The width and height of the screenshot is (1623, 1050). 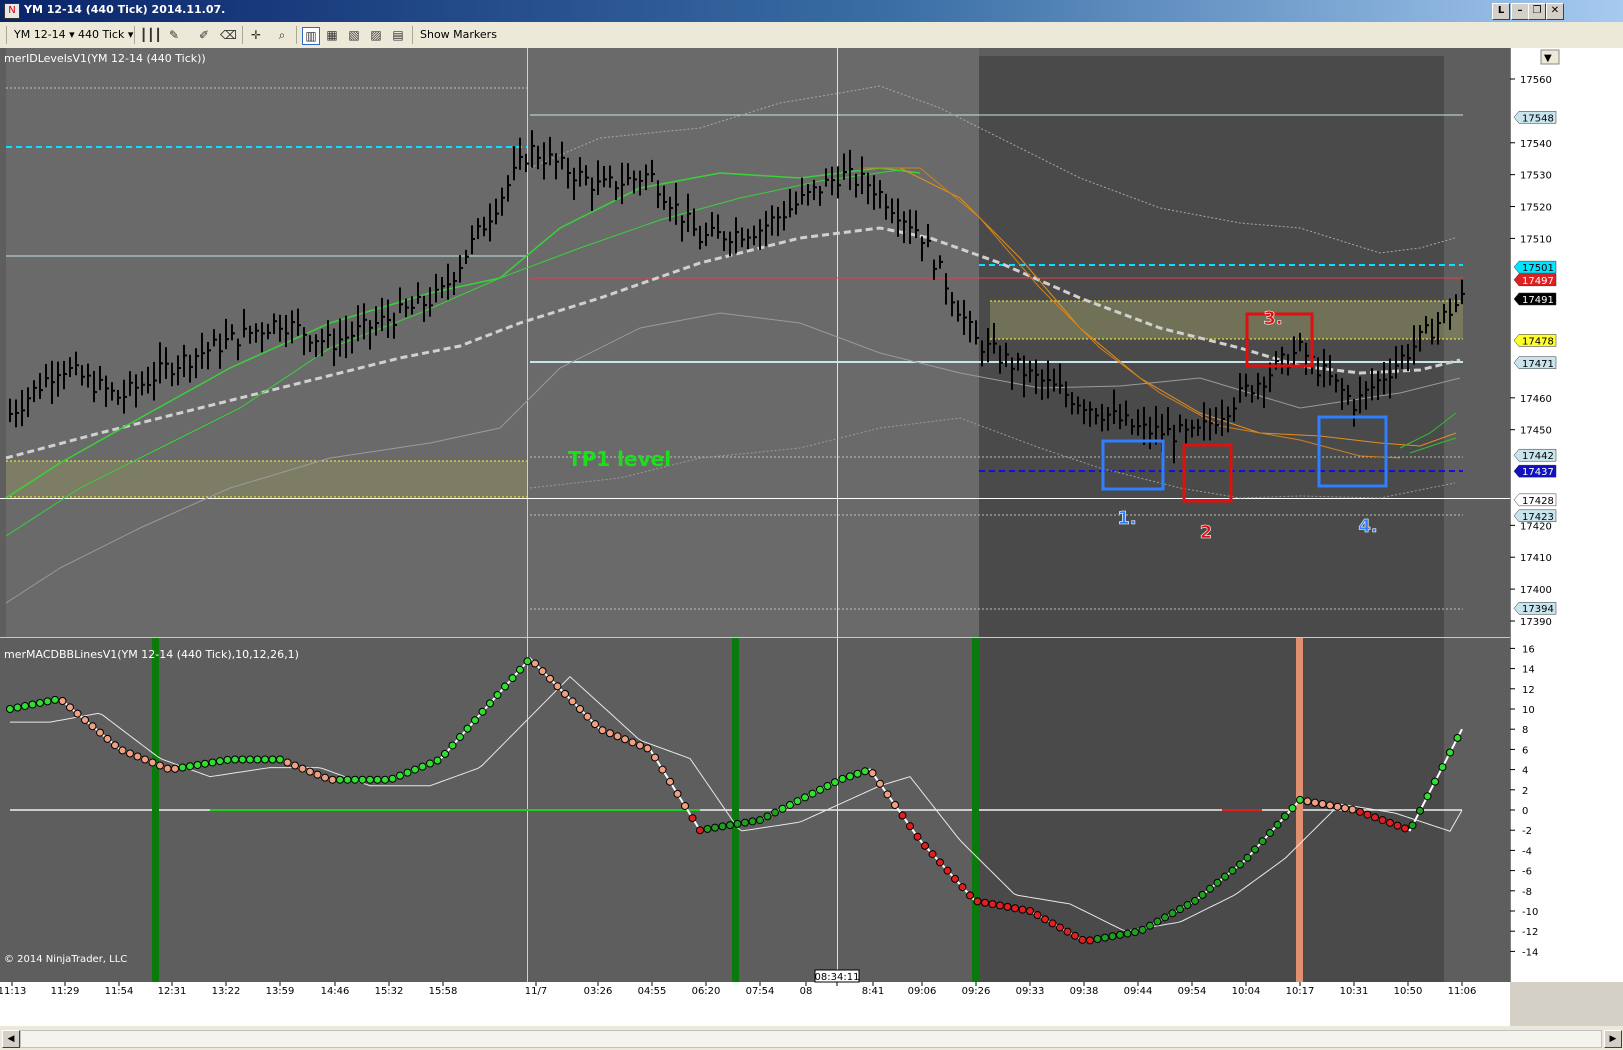 I want to click on price-marker: 17491, so click(x=1535, y=299).